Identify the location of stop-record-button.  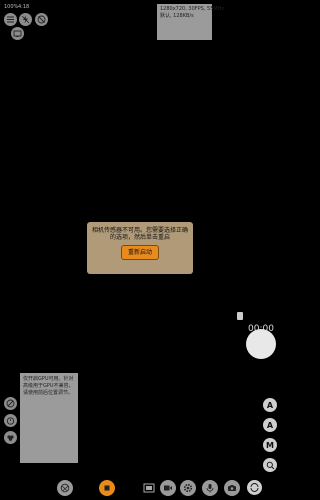
(107, 488).